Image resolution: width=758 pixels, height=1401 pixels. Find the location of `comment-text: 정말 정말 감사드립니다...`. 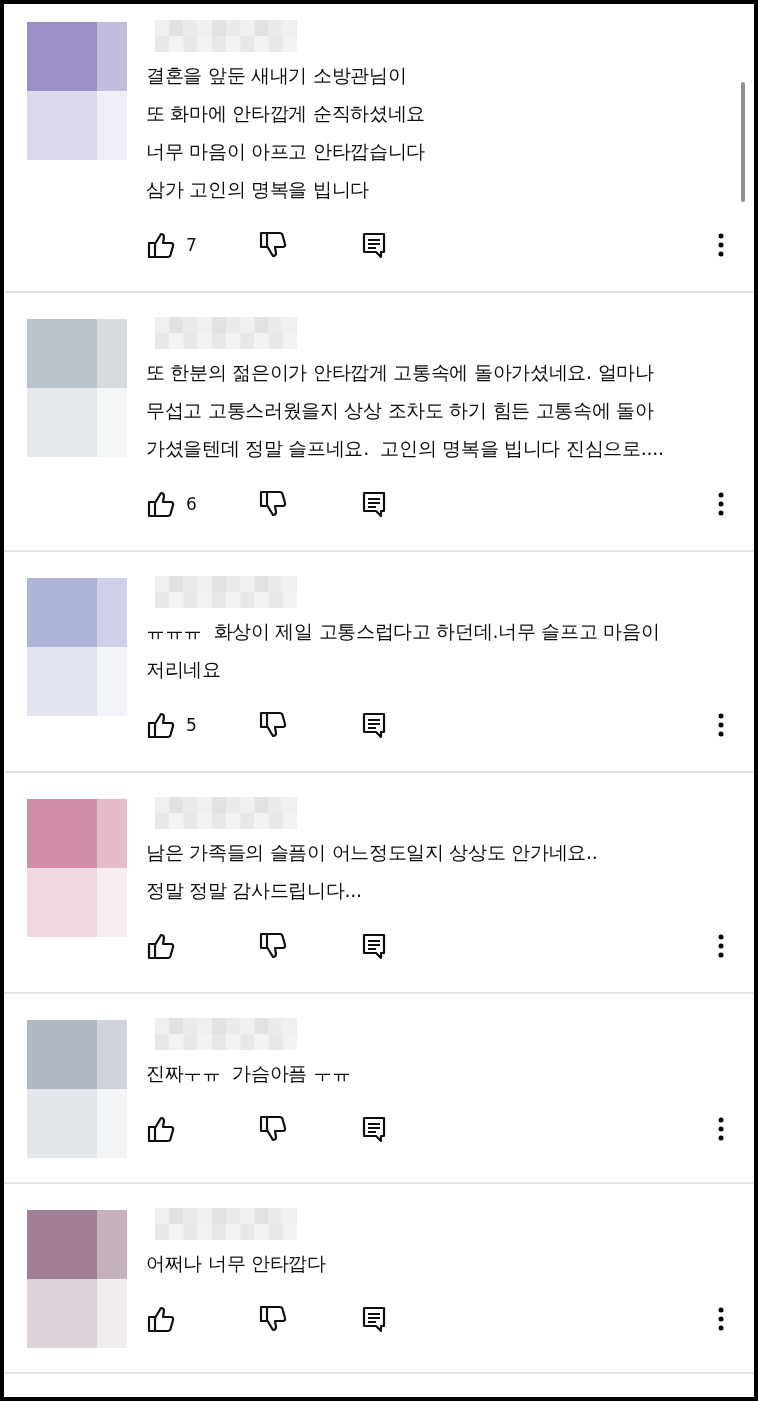

comment-text: 정말 정말 감사드립니다... is located at coordinates (254, 890).